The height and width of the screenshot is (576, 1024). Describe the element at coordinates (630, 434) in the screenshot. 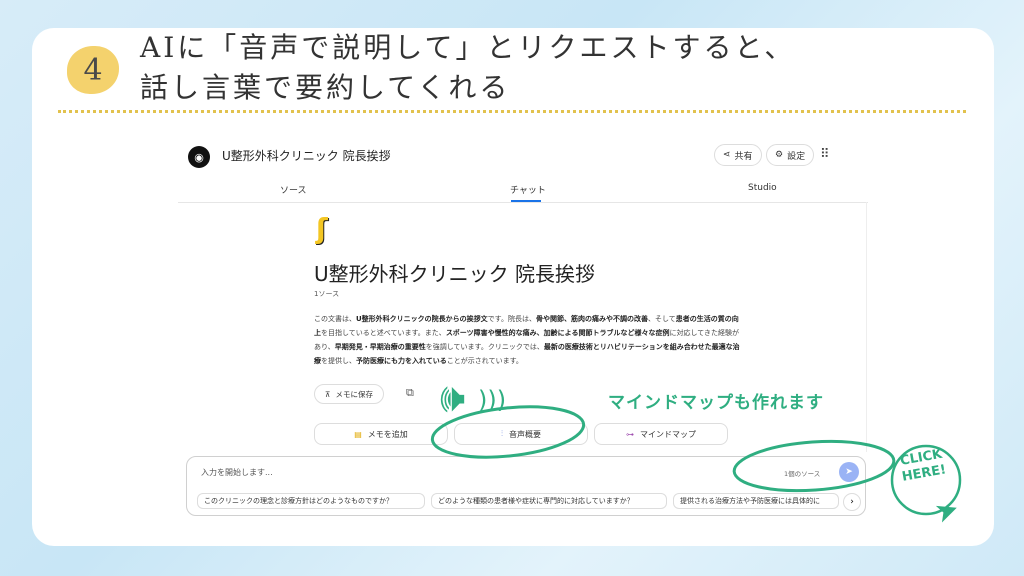

I see `mindmap-icon: ⊶` at that location.